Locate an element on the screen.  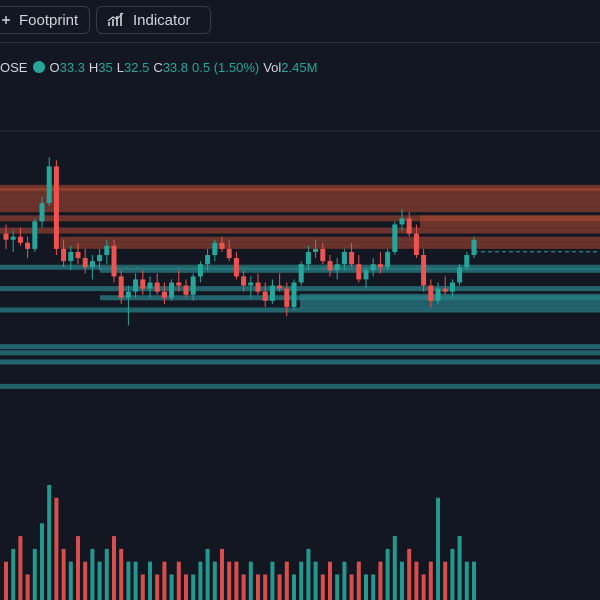
status-dot-icon is located at coordinates (39, 67).